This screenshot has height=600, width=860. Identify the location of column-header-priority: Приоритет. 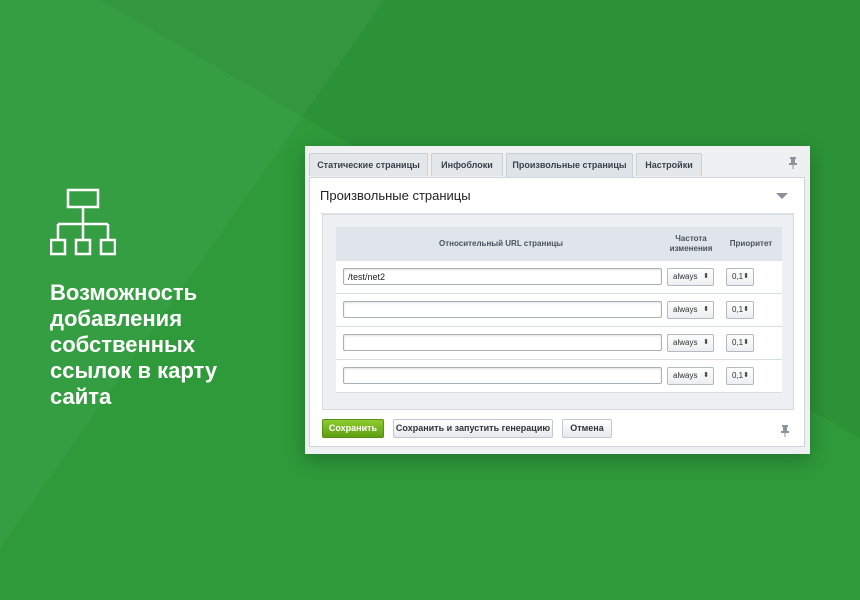
(751, 243).